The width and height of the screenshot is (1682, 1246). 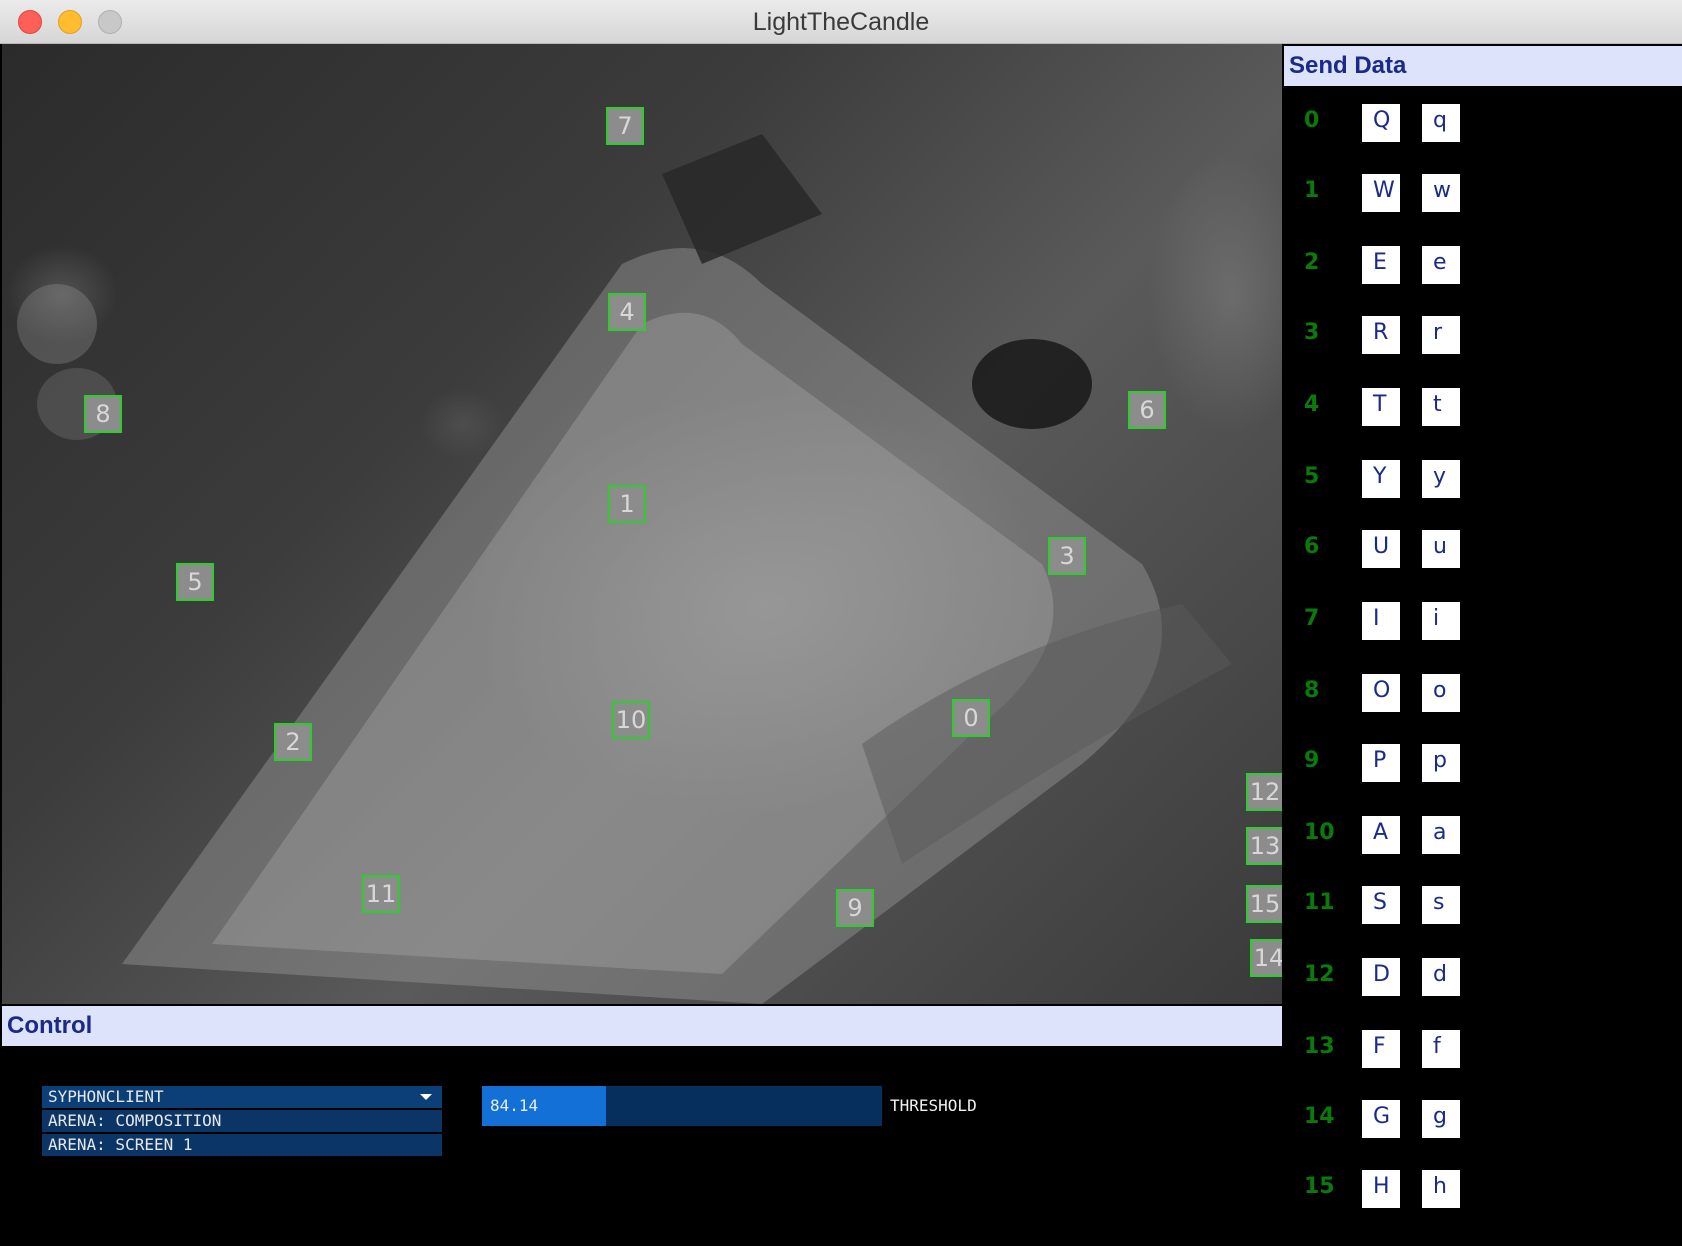 What do you see at coordinates (1381, 265) in the screenshot?
I see `send-key-upper: E` at bounding box center [1381, 265].